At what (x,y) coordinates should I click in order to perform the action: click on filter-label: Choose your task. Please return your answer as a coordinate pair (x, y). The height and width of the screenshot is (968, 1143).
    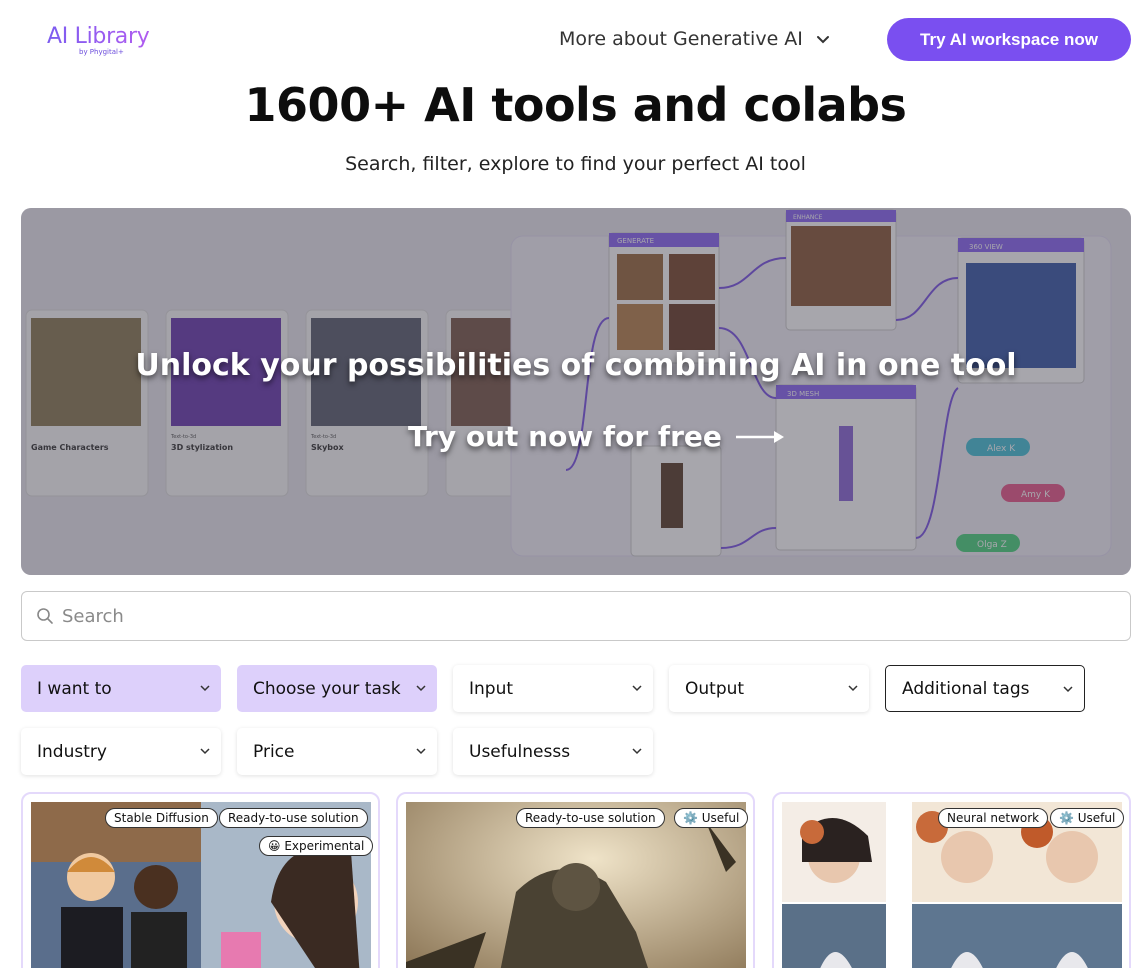
    Looking at the image, I should click on (327, 688).